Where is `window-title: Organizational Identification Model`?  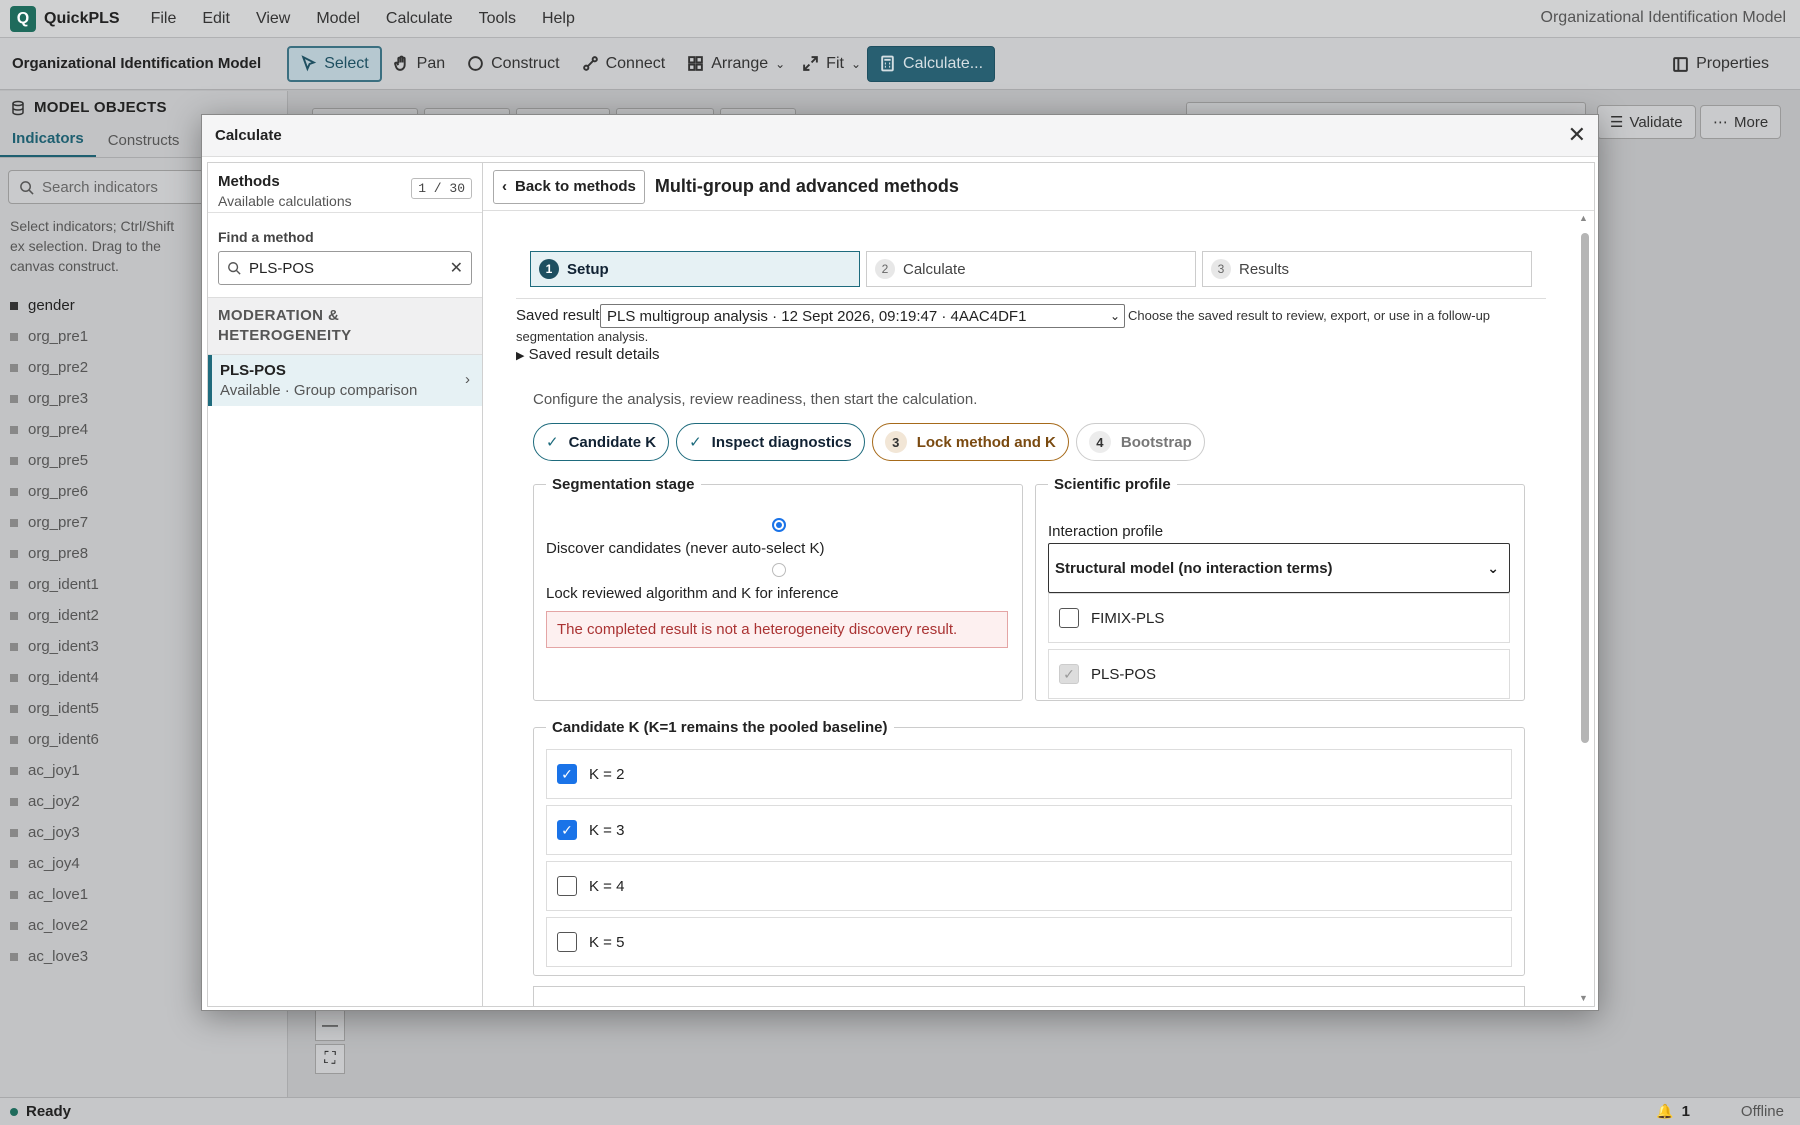 window-title: Organizational Identification Model is located at coordinates (1663, 17).